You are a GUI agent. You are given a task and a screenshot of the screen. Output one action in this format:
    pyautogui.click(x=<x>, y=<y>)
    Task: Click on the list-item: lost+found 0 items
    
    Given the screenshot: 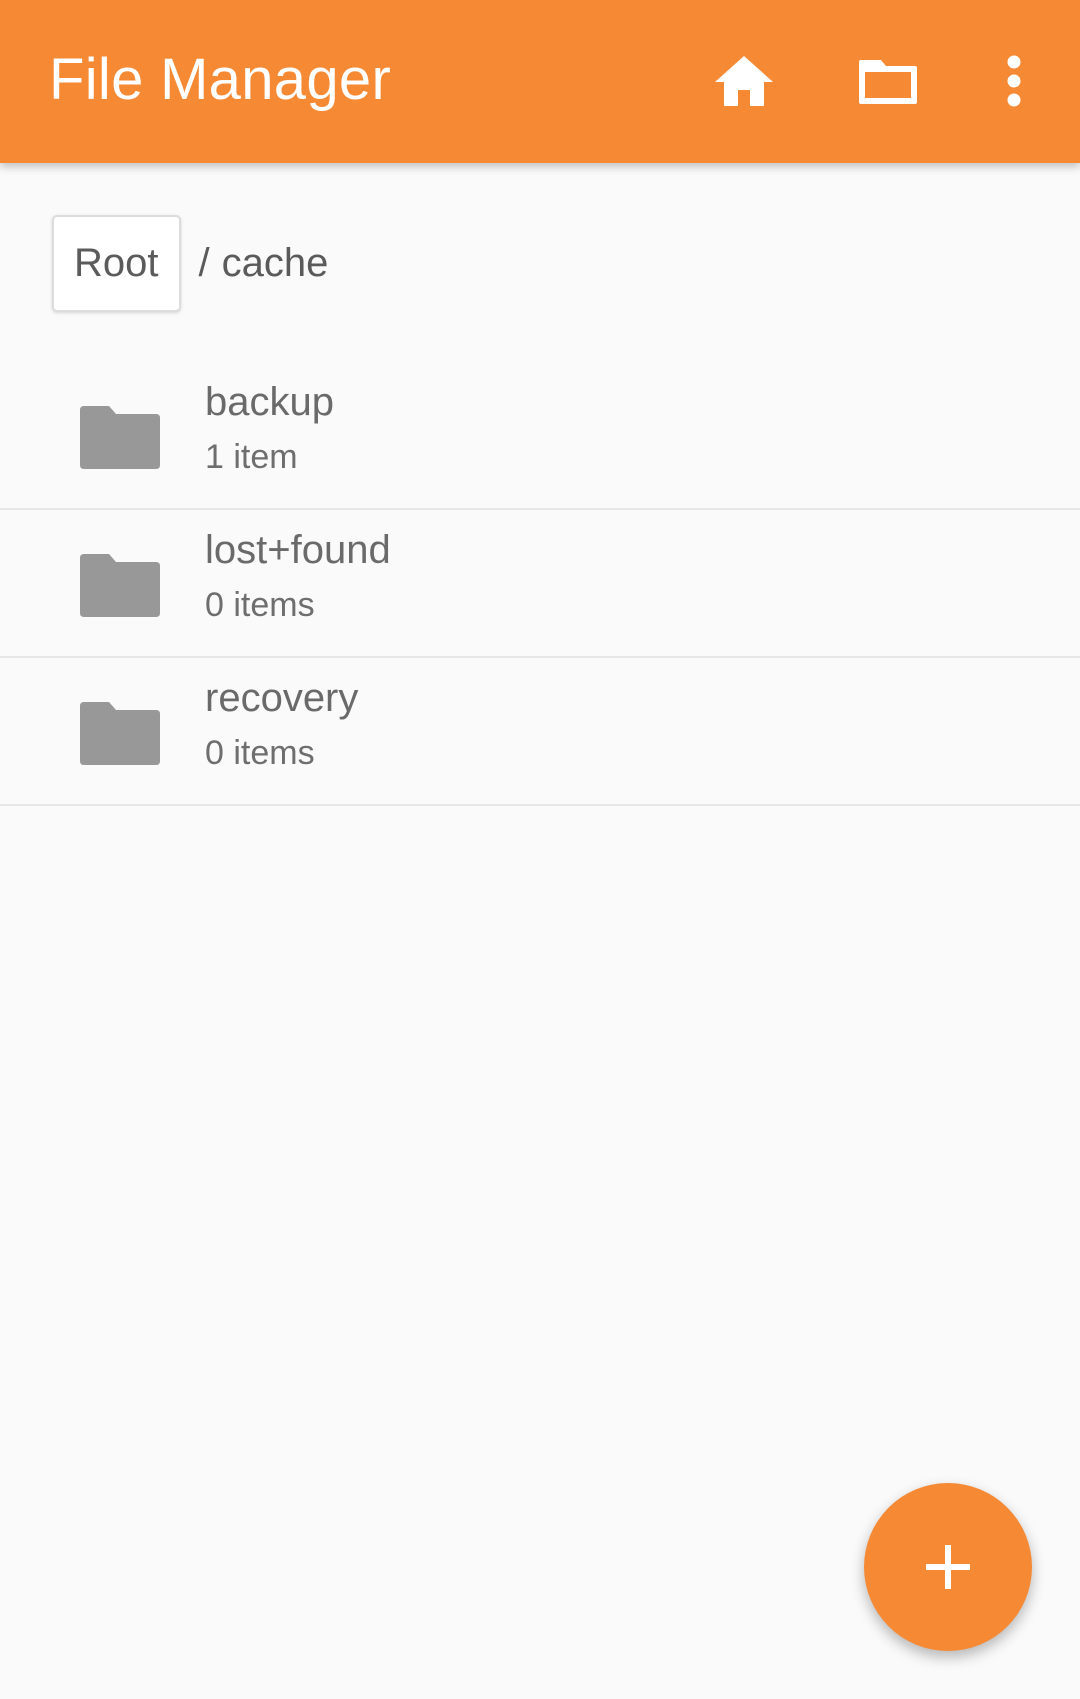 What is the action you would take?
    pyautogui.click(x=540, y=584)
    